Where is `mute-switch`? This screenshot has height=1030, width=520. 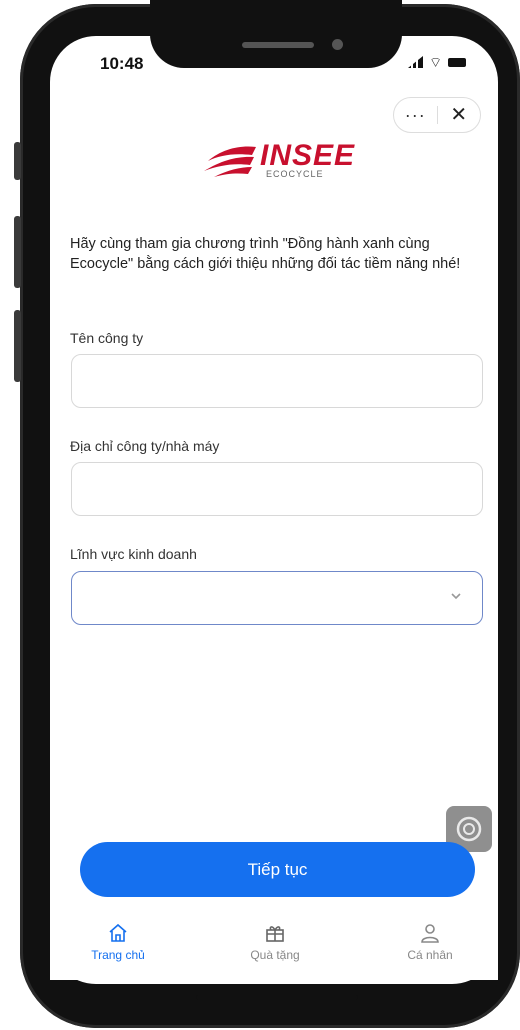
mute-switch is located at coordinates (17, 161).